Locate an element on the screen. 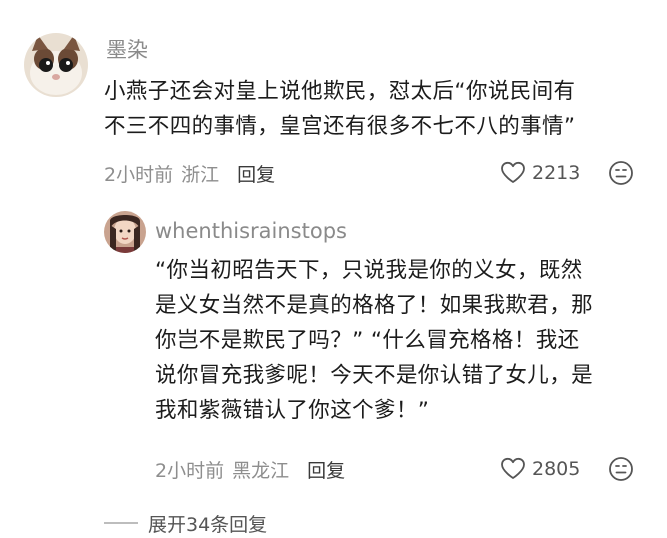 Image resolution: width=667 pixels, height=538 pixels. comment-username: 墨染 is located at coordinates (127, 50).